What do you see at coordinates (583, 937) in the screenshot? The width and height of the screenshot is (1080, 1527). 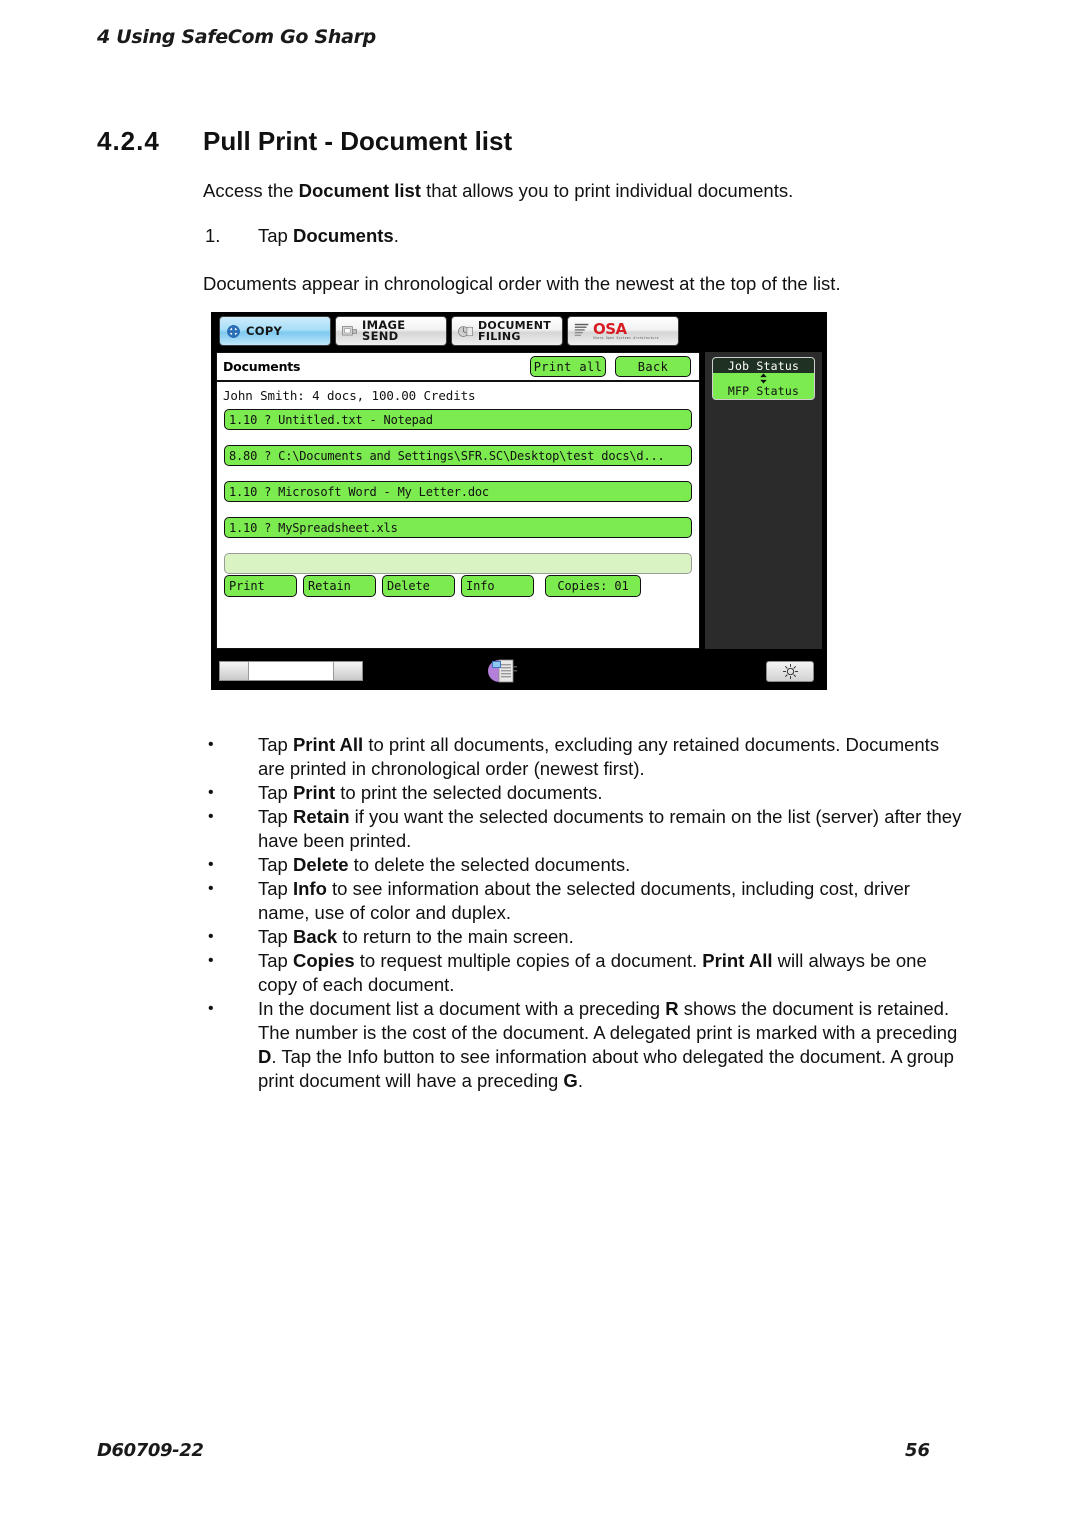 I see `bullet-item: • Tap Back to return to the main screen.` at bounding box center [583, 937].